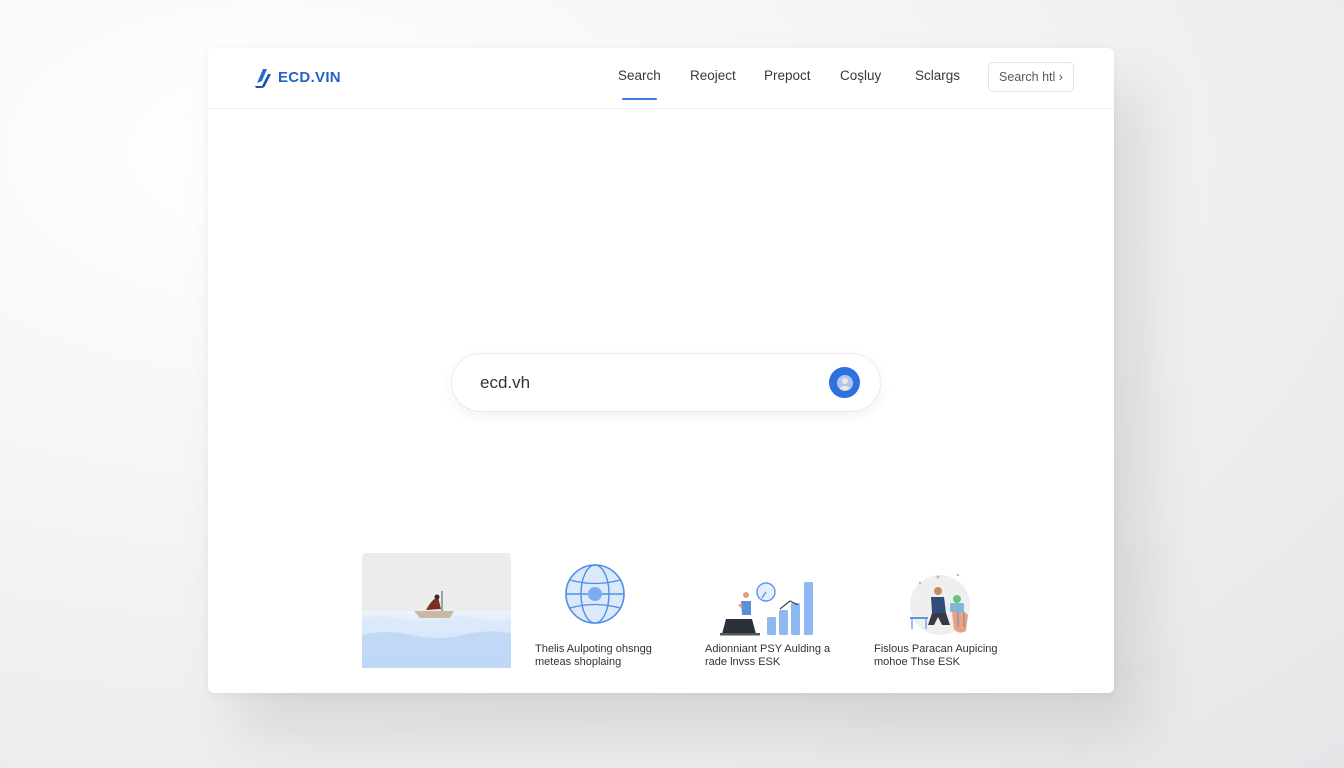 The image size is (1344, 768). I want to click on analytics-illustration, so click(766, 609).